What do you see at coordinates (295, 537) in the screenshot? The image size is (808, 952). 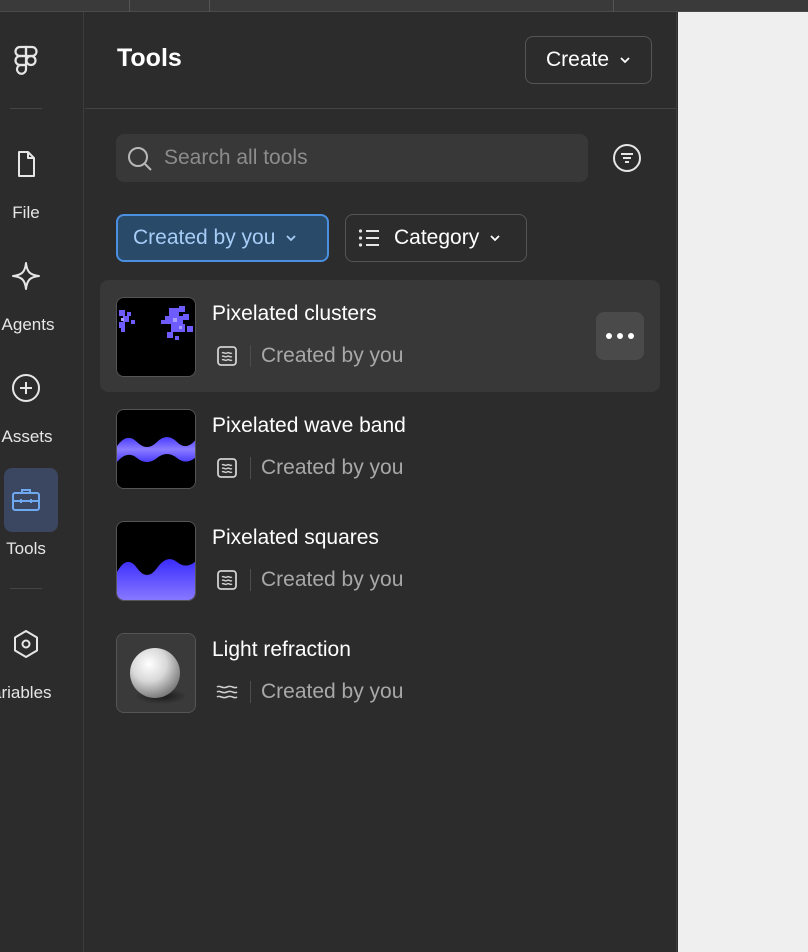 I see `tool-name: Pixelated squares` at bounding box center [295, 537].